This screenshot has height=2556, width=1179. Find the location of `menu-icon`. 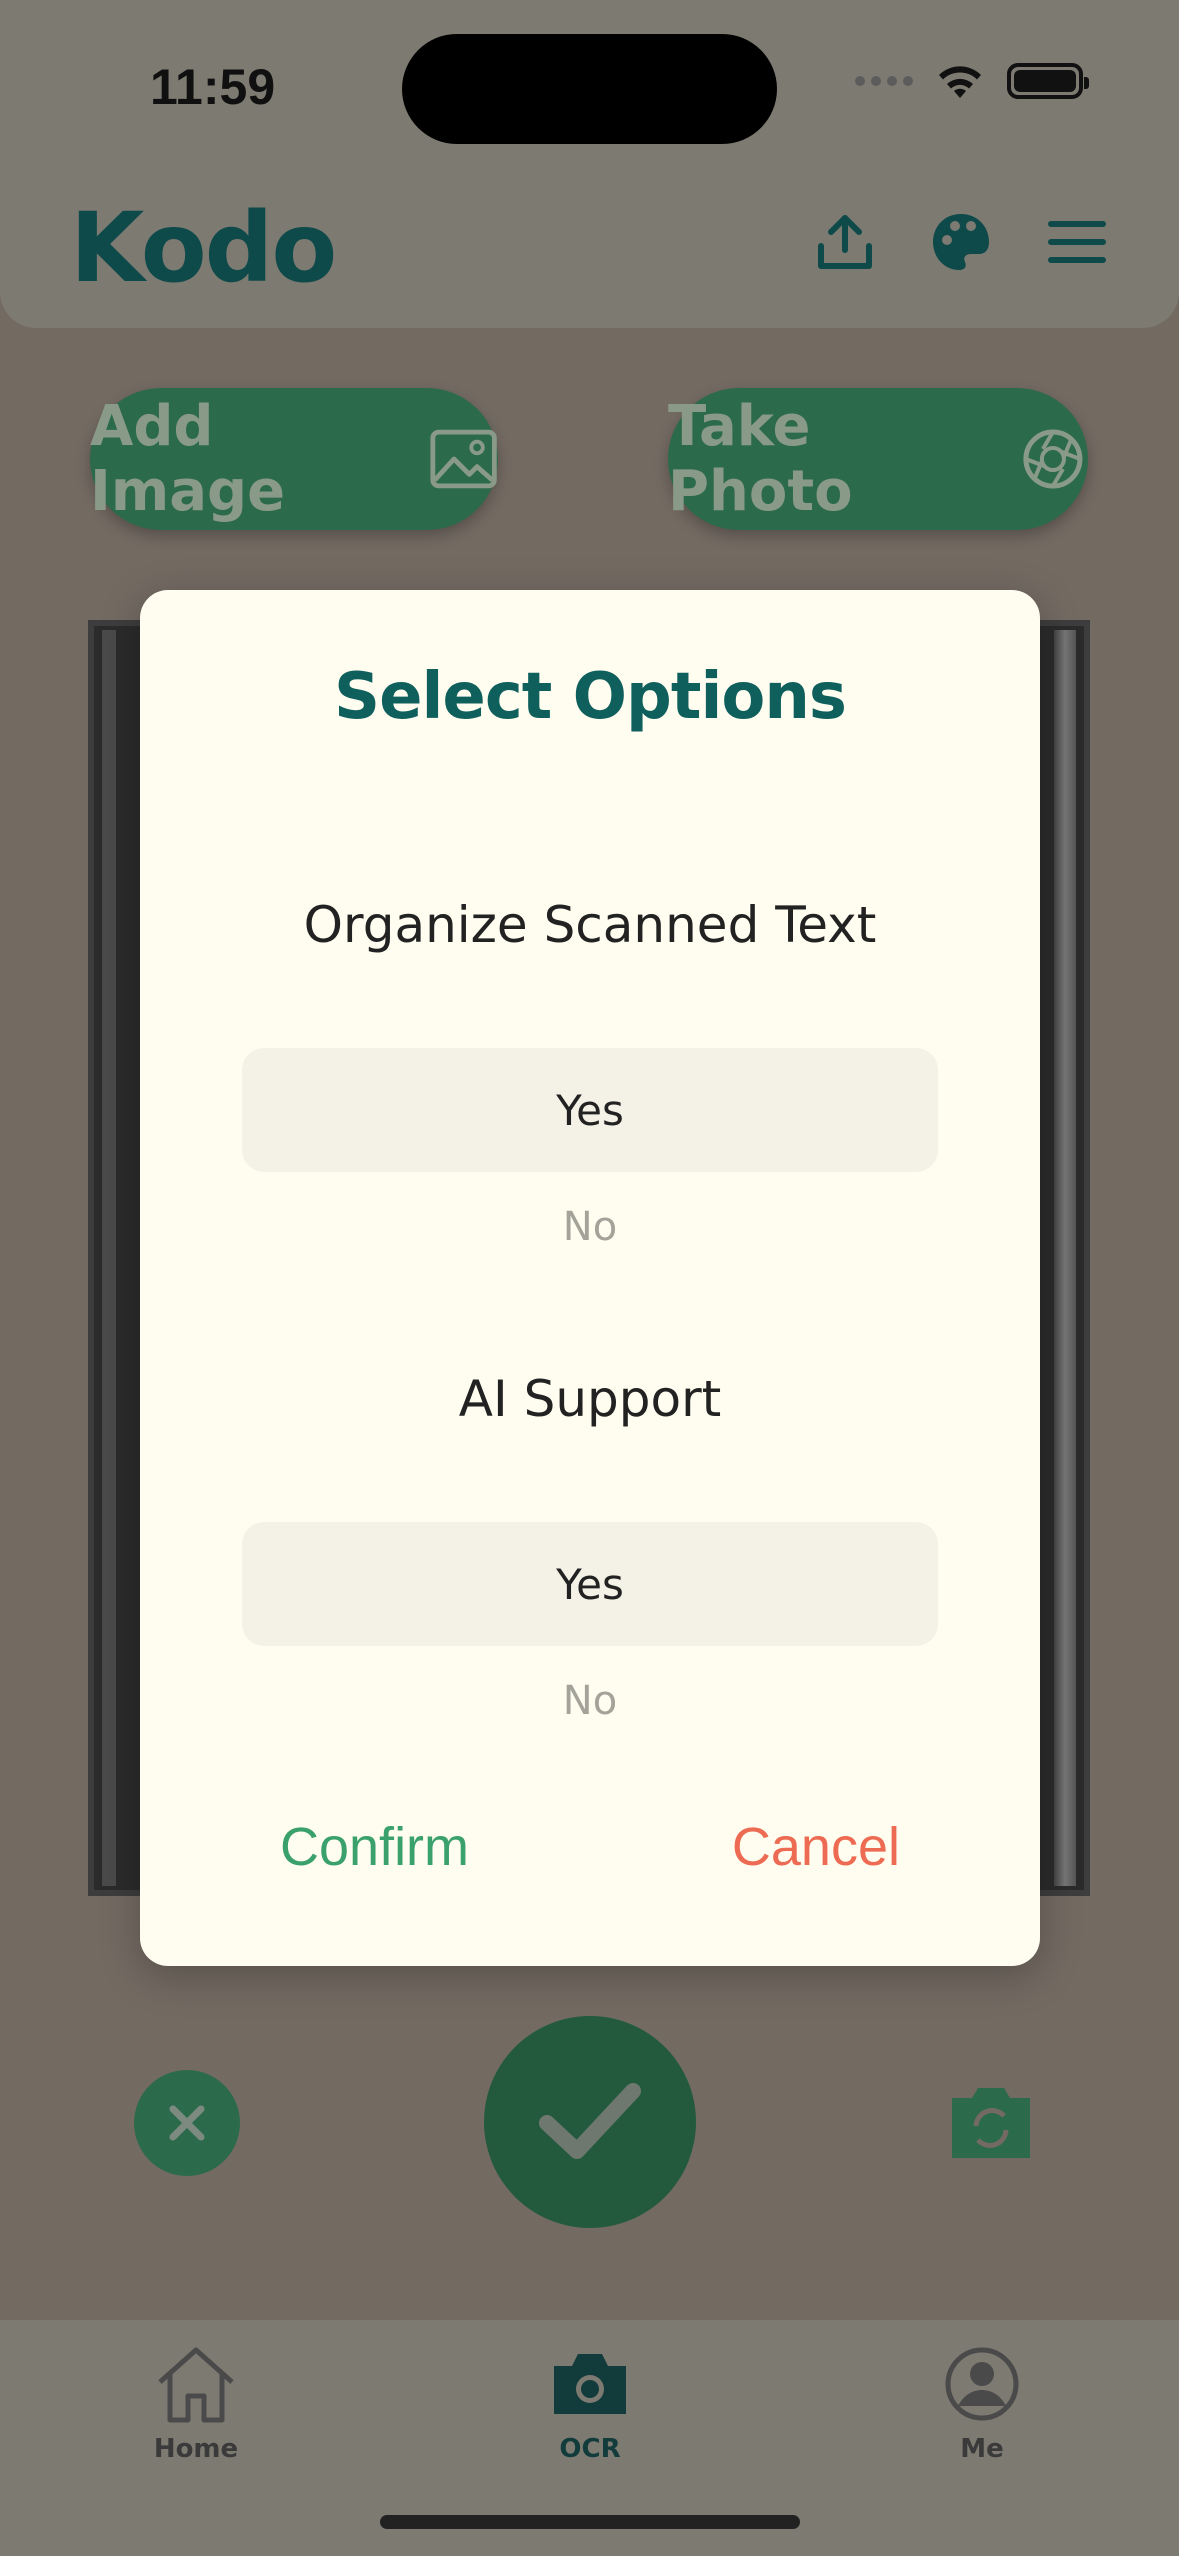

menu-icon is located at coordinates (1077, 242).